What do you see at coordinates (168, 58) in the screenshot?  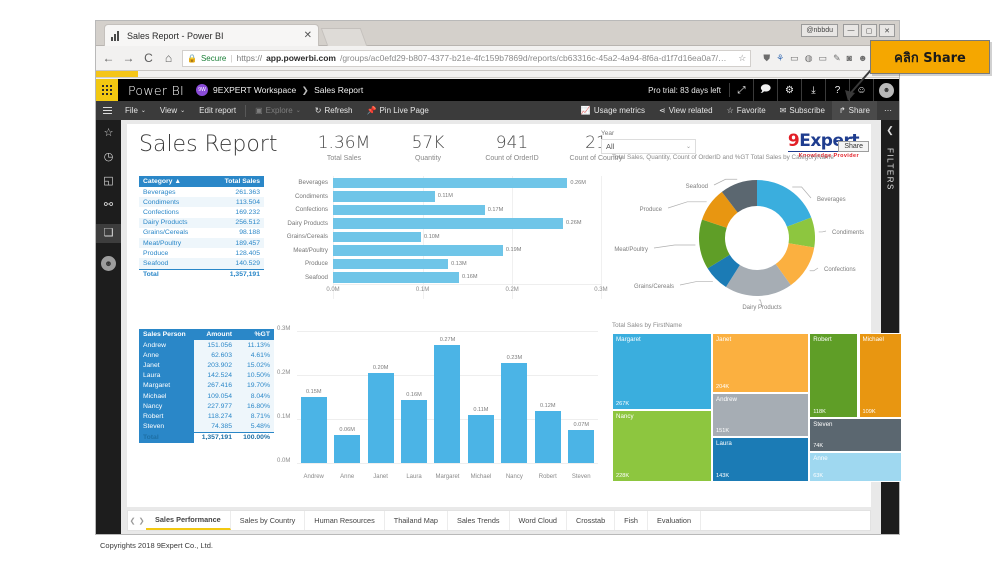 I see `home-icon: ⌂` at bounding box center [168, 58].